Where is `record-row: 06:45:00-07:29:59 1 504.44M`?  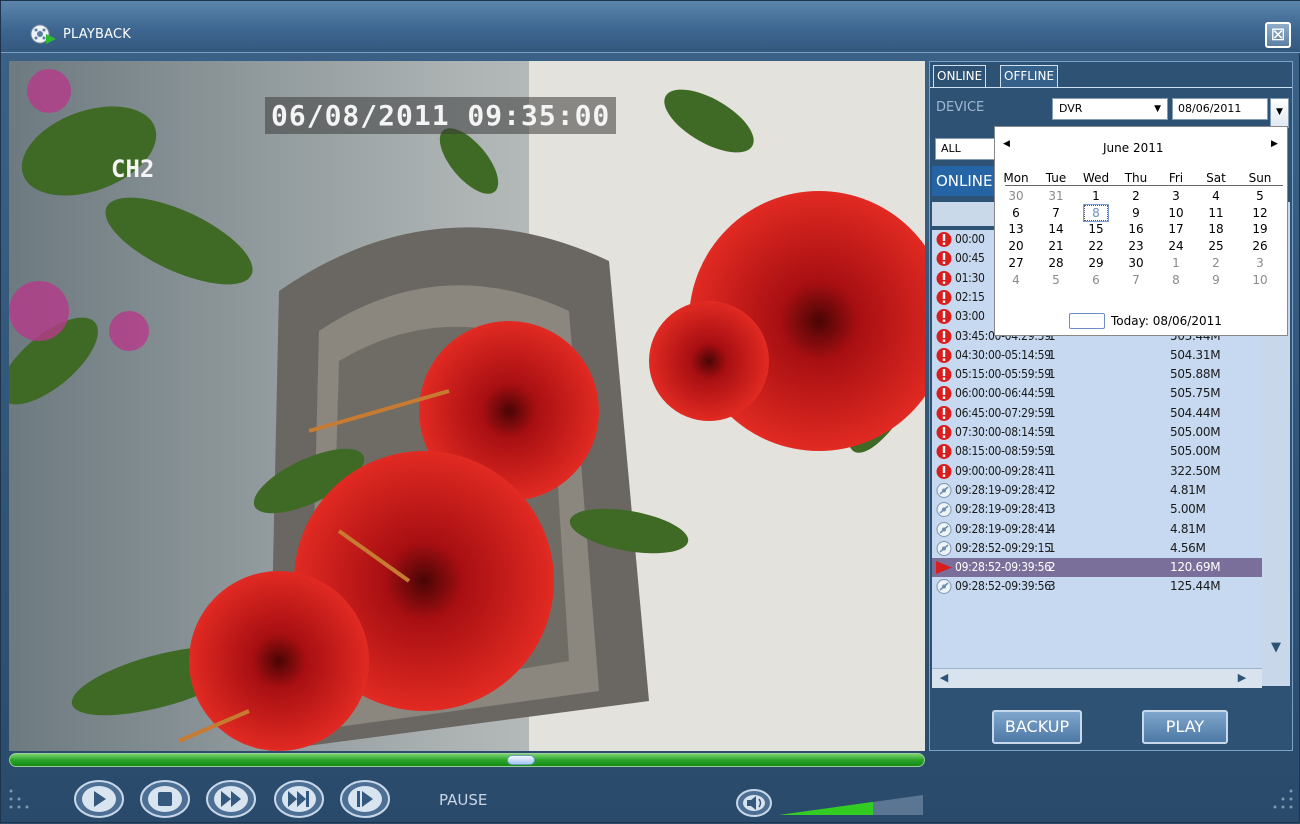
record-row: 06:45:00-07:29:59 1 504.44M is located at coordinates (1097, 413).